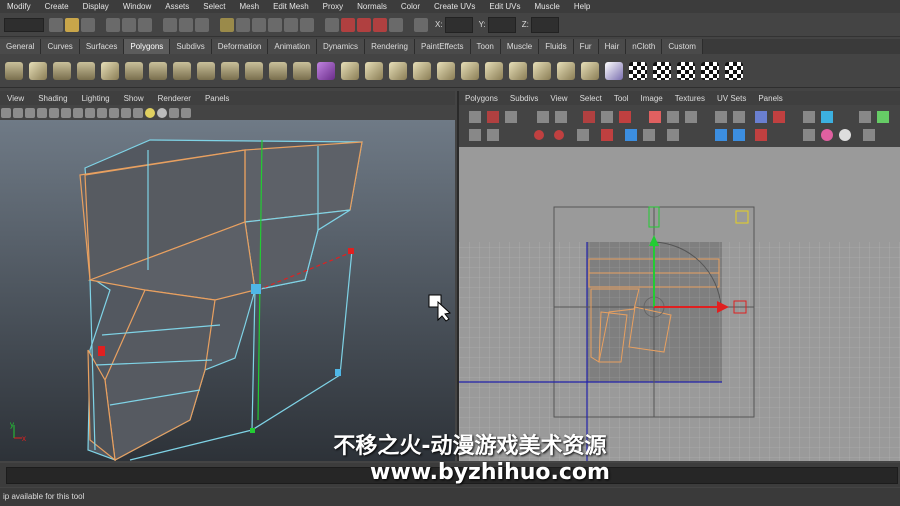 This screenshot has height=506, width=900. Describe the element at coordinates (138, 112) in the screenshot. I see `textured-icon` at that location.